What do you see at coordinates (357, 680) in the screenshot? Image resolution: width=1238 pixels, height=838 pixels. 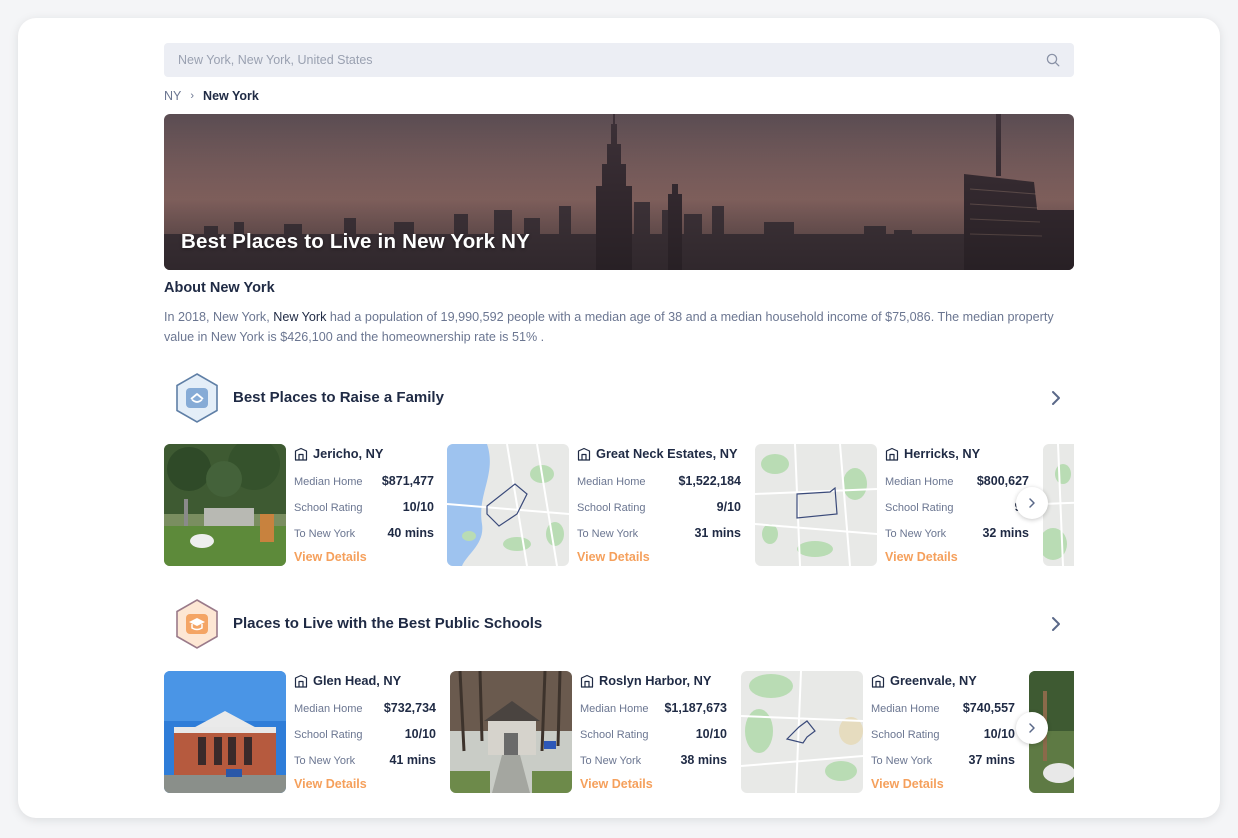 I see `place-name: Glen Head, NY` at bounding box center [357, 680].